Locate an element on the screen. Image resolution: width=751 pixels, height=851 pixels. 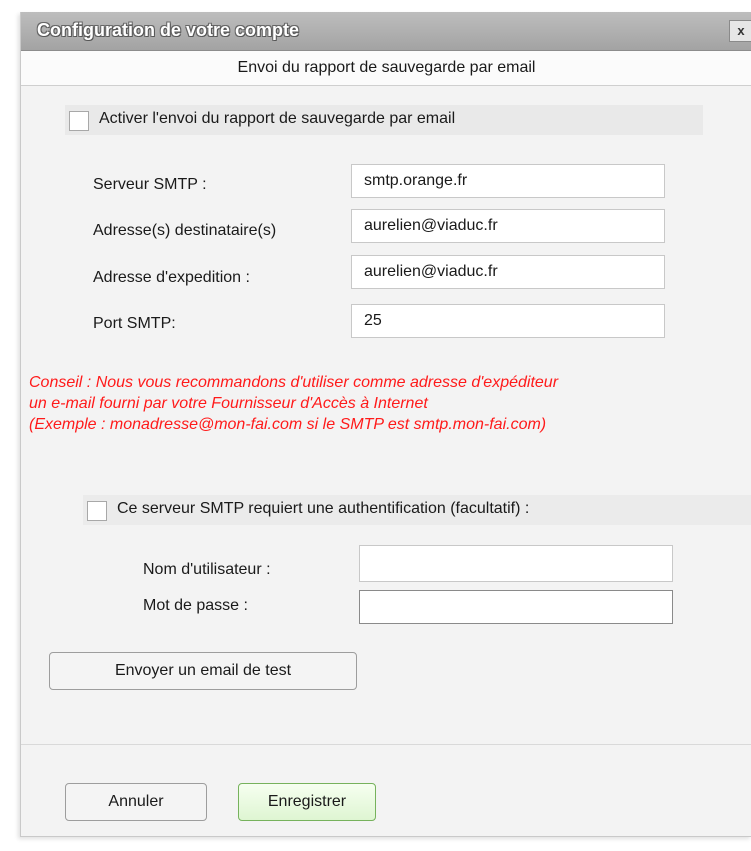
sender-input is located at coordinates (508, 272).